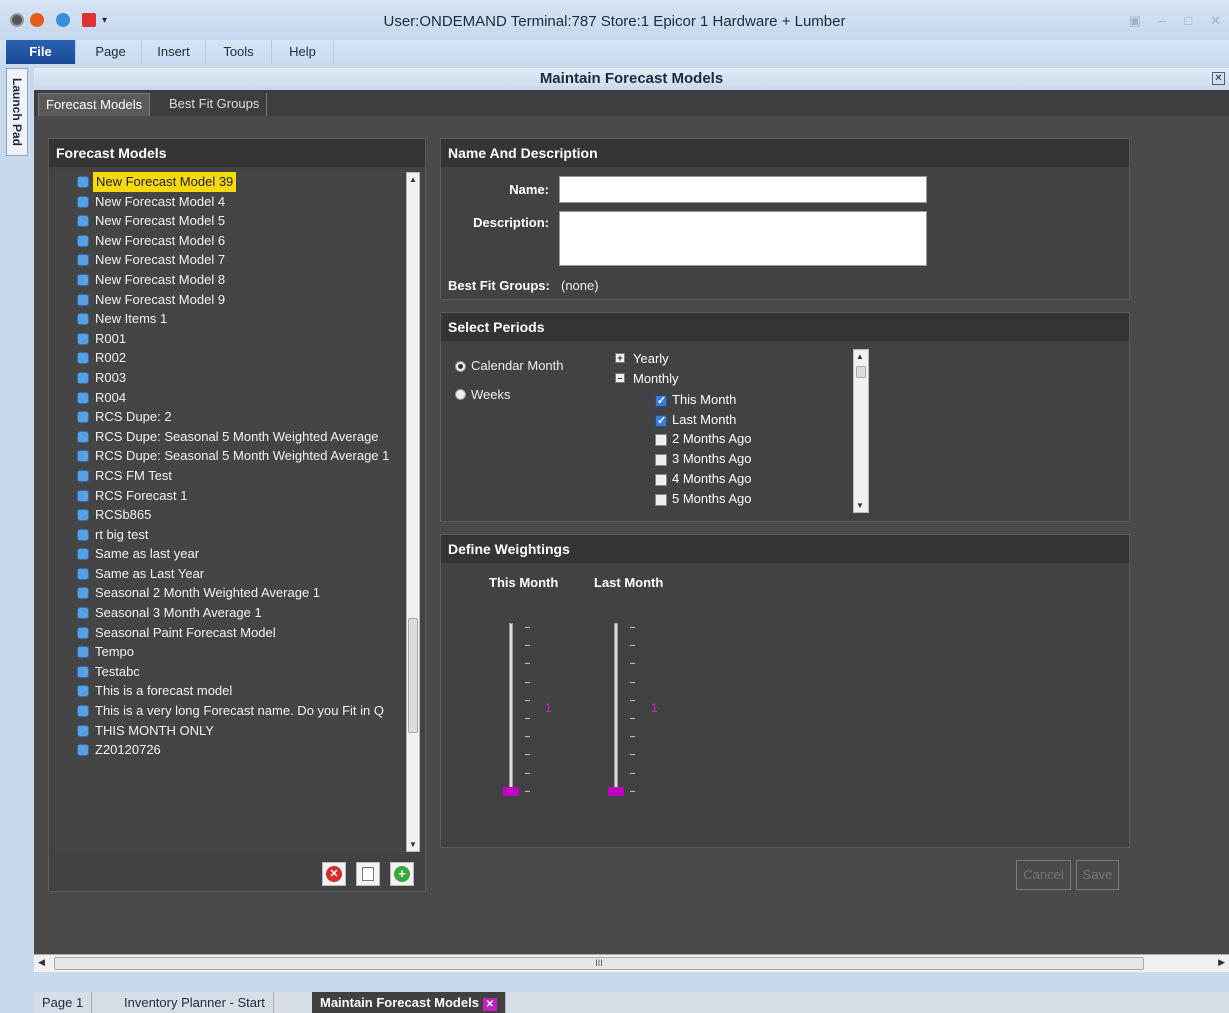 This screenshot has width=1229, height=1013. What do you see at coordinates (460, 394) in the screenshot?
I see `weeks-radio` at bounding box center [460, 394].